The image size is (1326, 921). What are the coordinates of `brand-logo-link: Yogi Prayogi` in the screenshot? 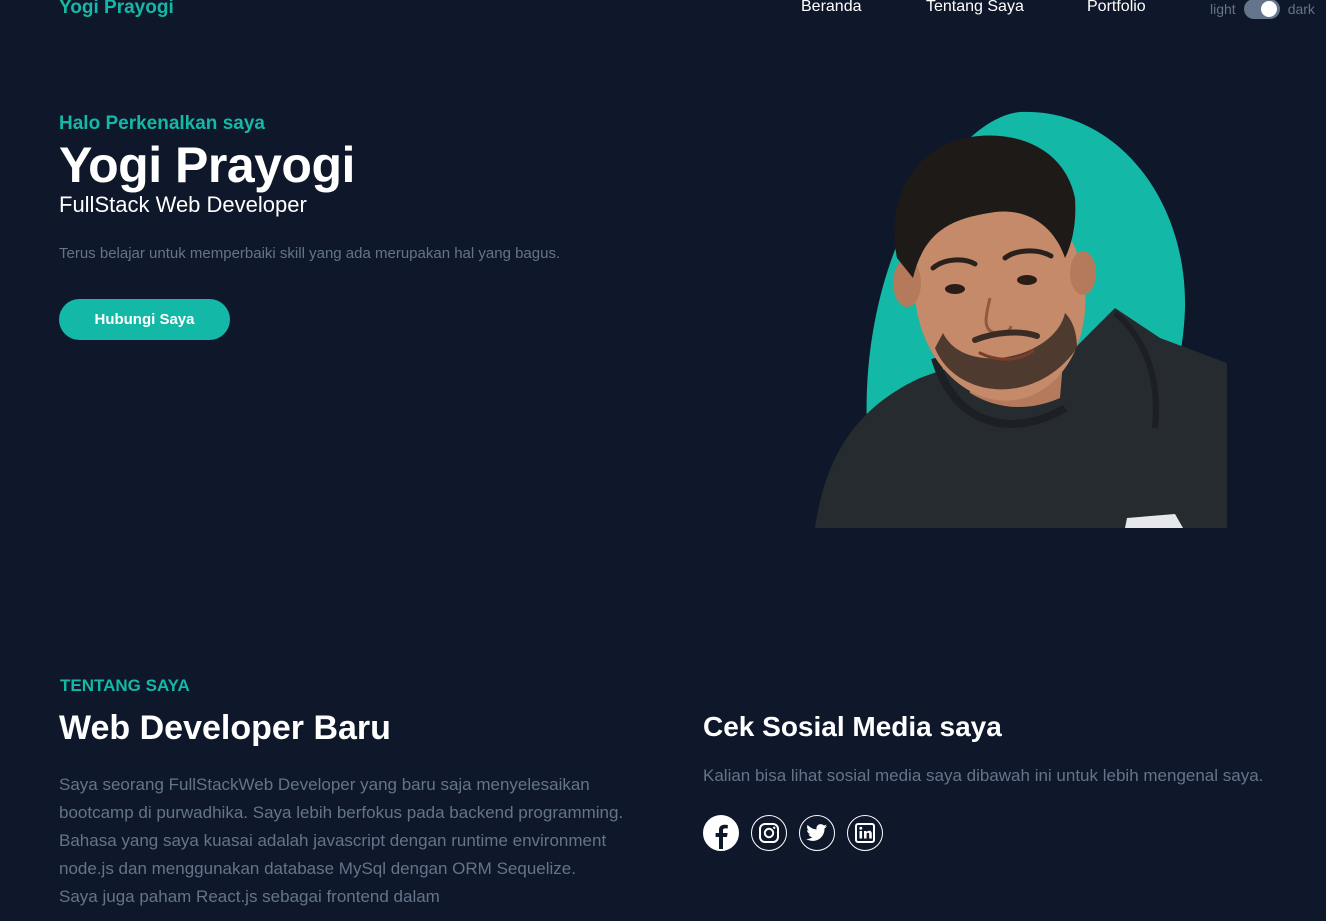 It's located at (116, 9).